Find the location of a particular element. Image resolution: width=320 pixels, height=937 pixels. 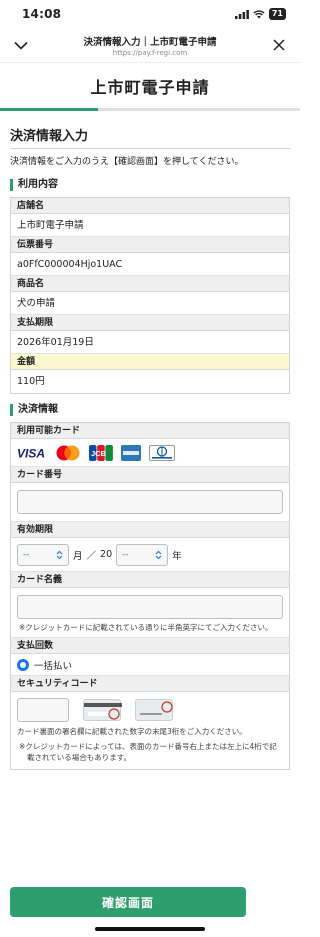

expiry-month-value: -- is located at coordinates (26, 554).